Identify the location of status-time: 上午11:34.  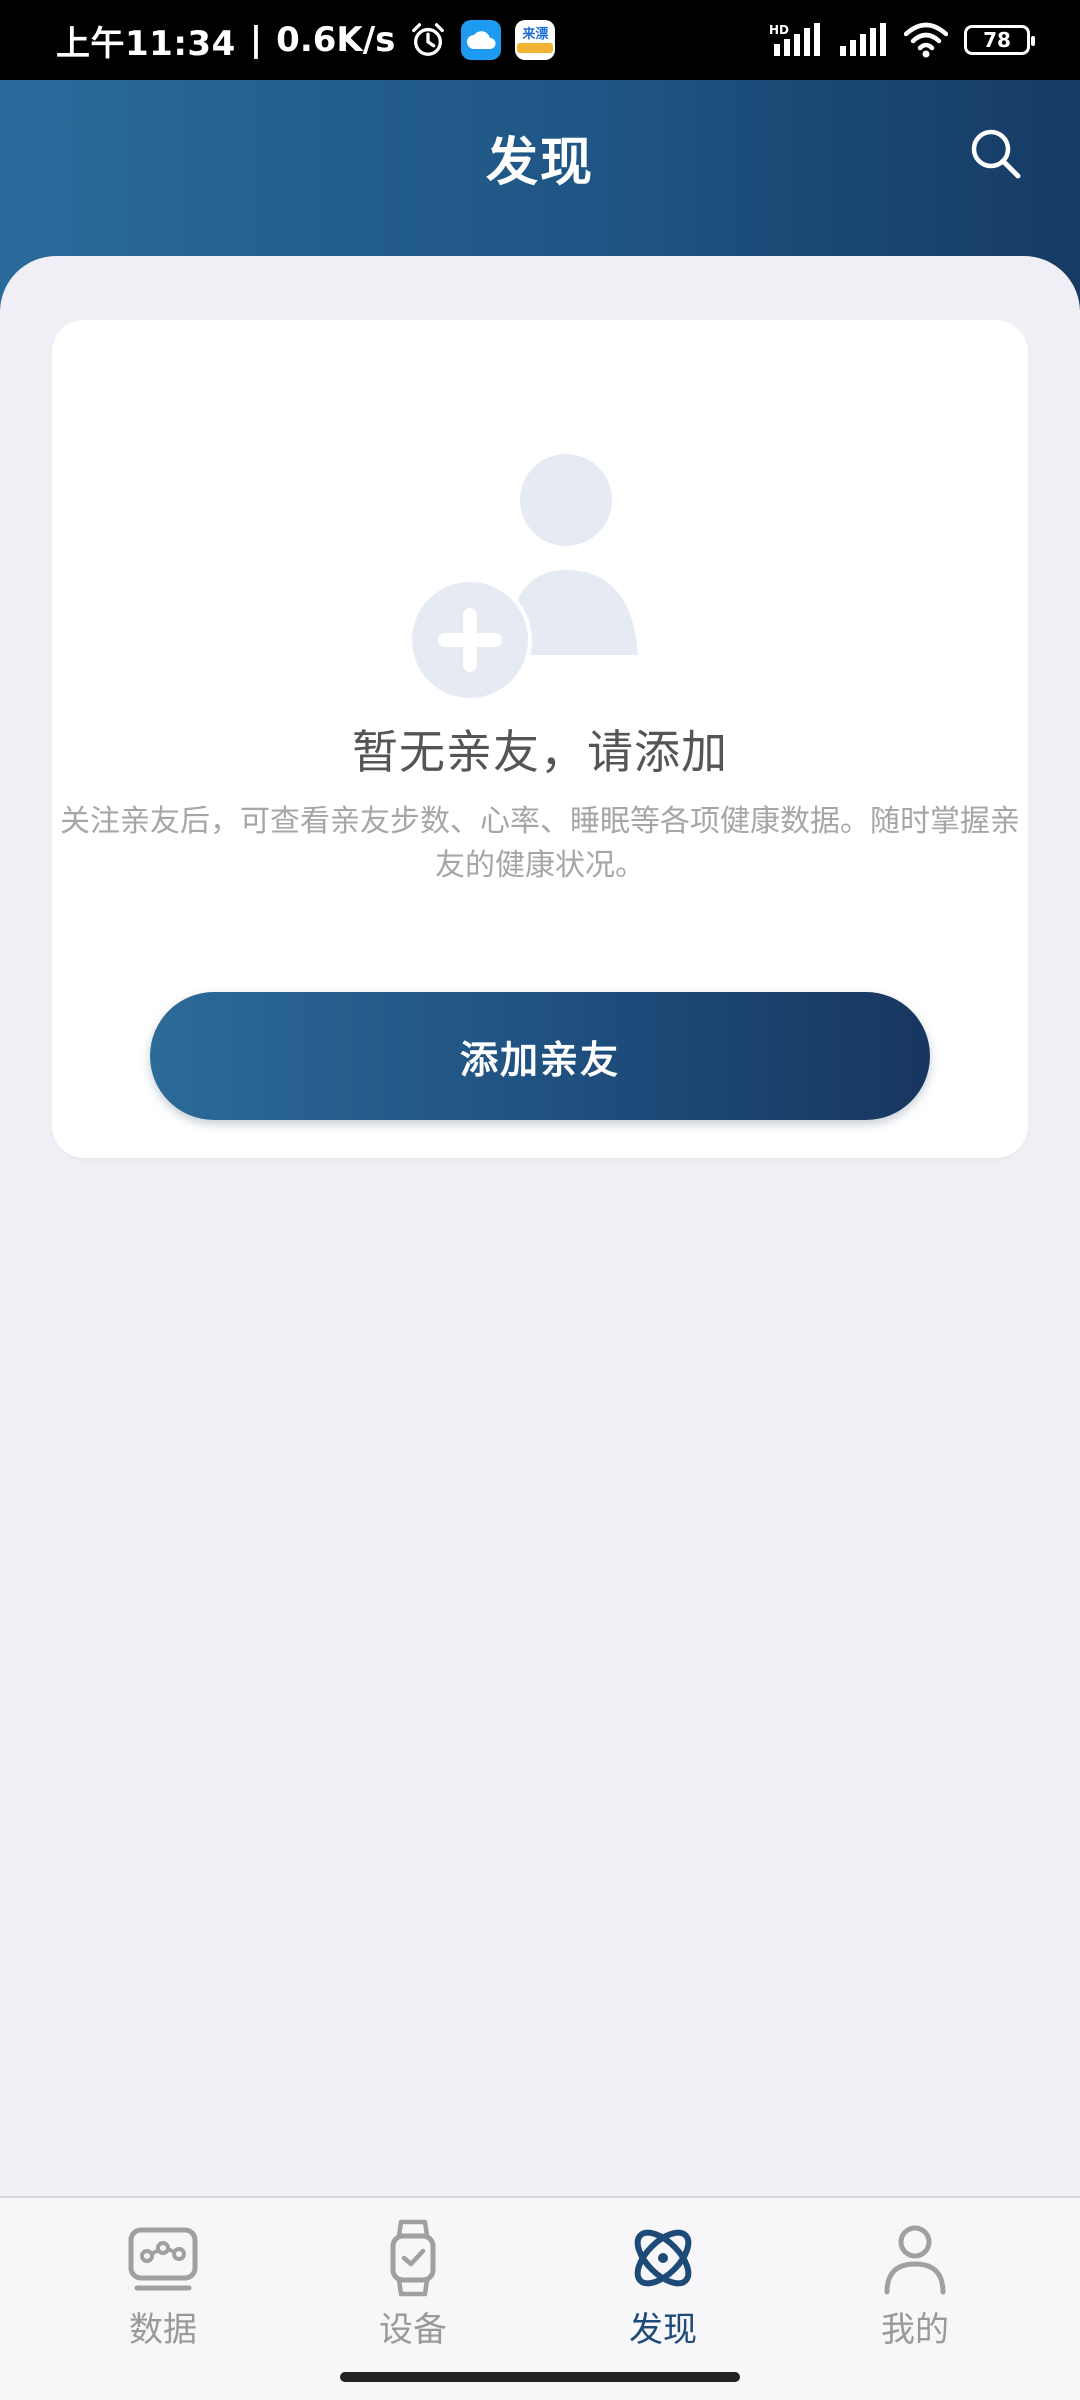
(146, 43).